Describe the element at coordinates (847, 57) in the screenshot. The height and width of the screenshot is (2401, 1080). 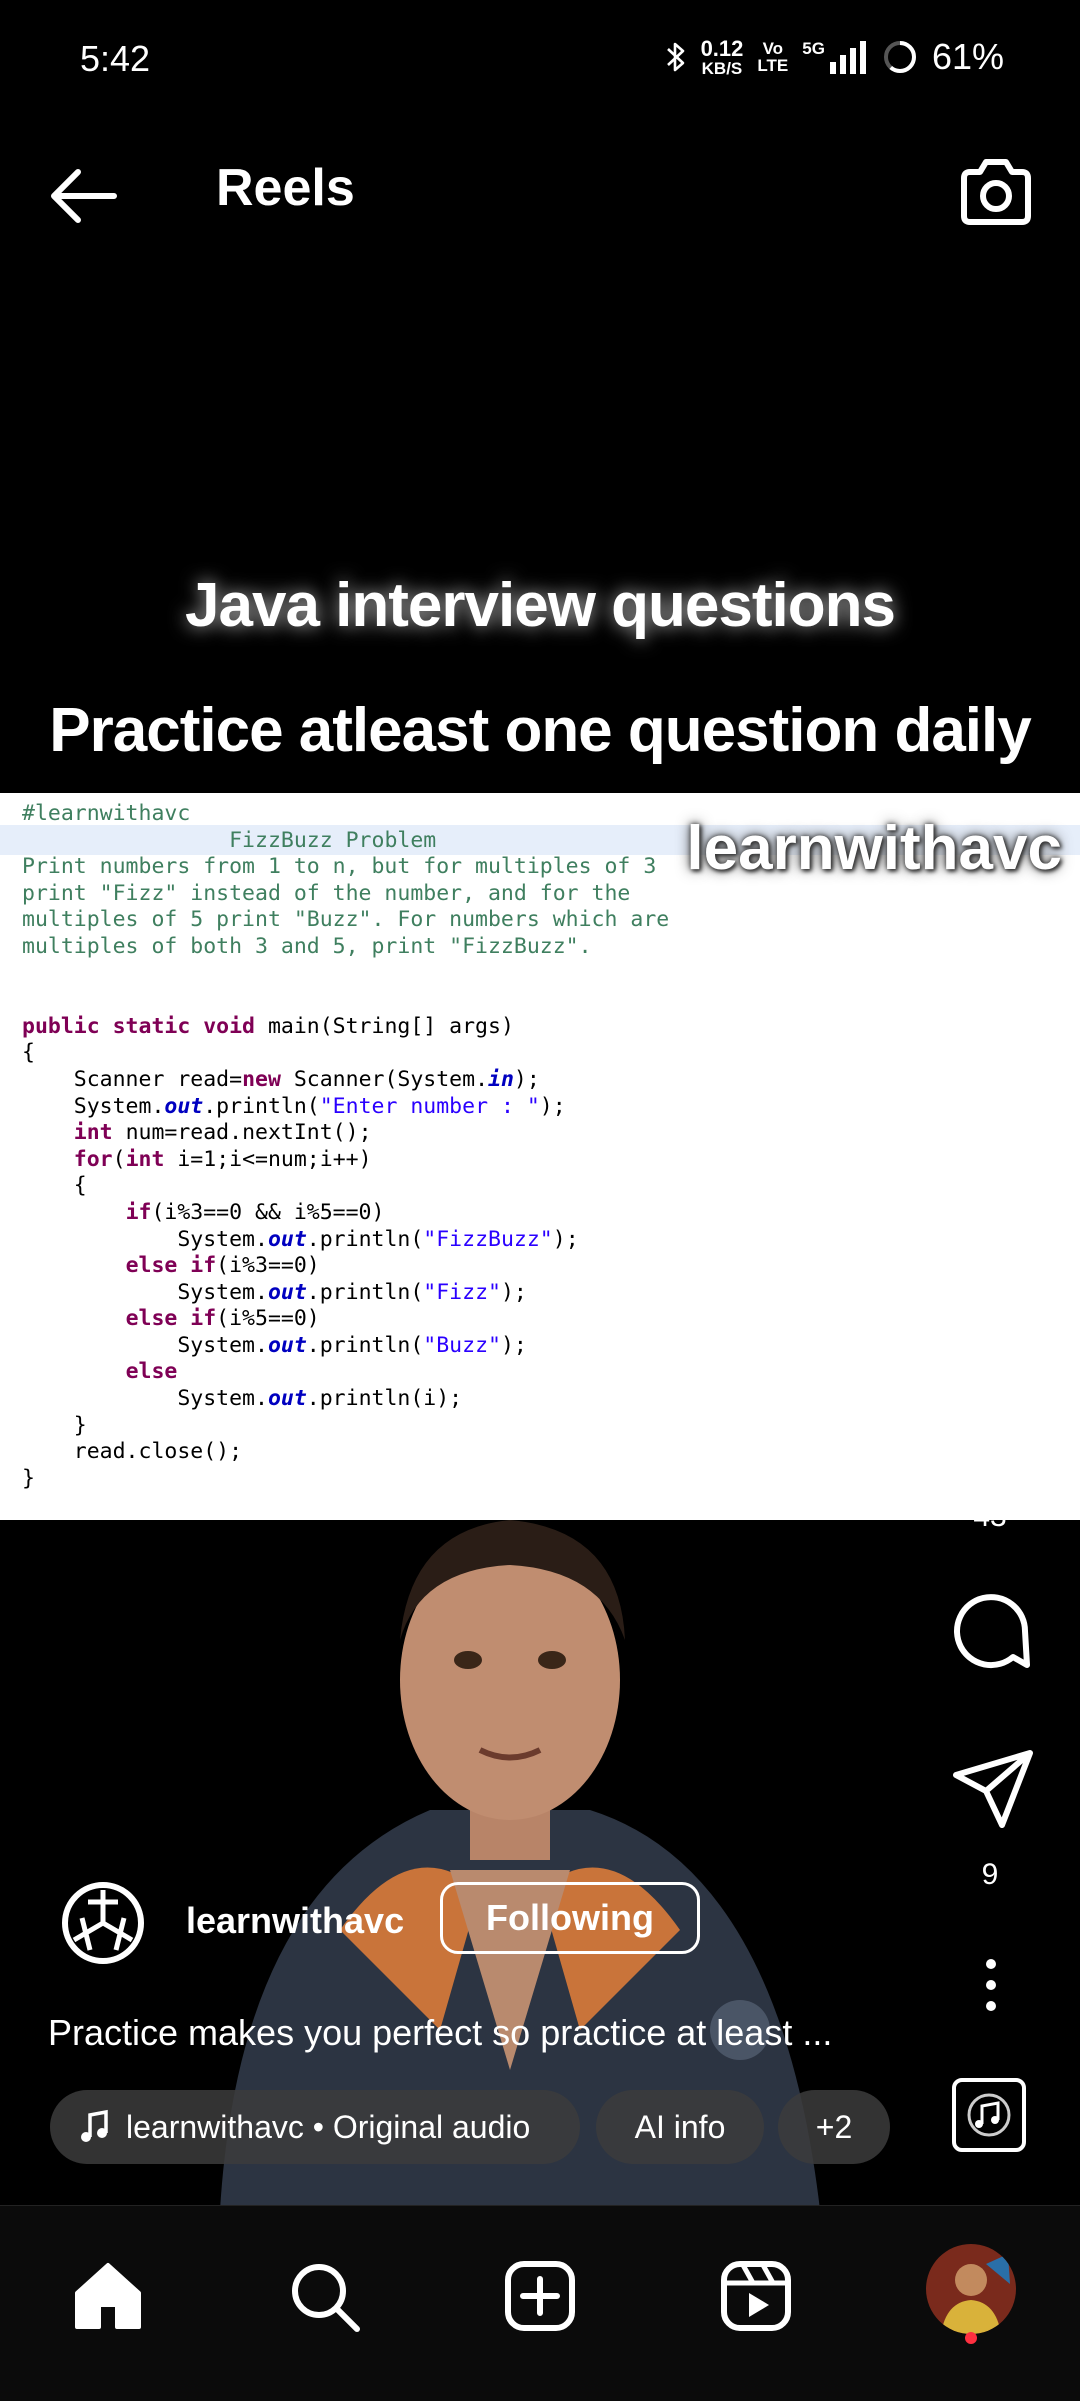
I see `signal-icon` at that location.